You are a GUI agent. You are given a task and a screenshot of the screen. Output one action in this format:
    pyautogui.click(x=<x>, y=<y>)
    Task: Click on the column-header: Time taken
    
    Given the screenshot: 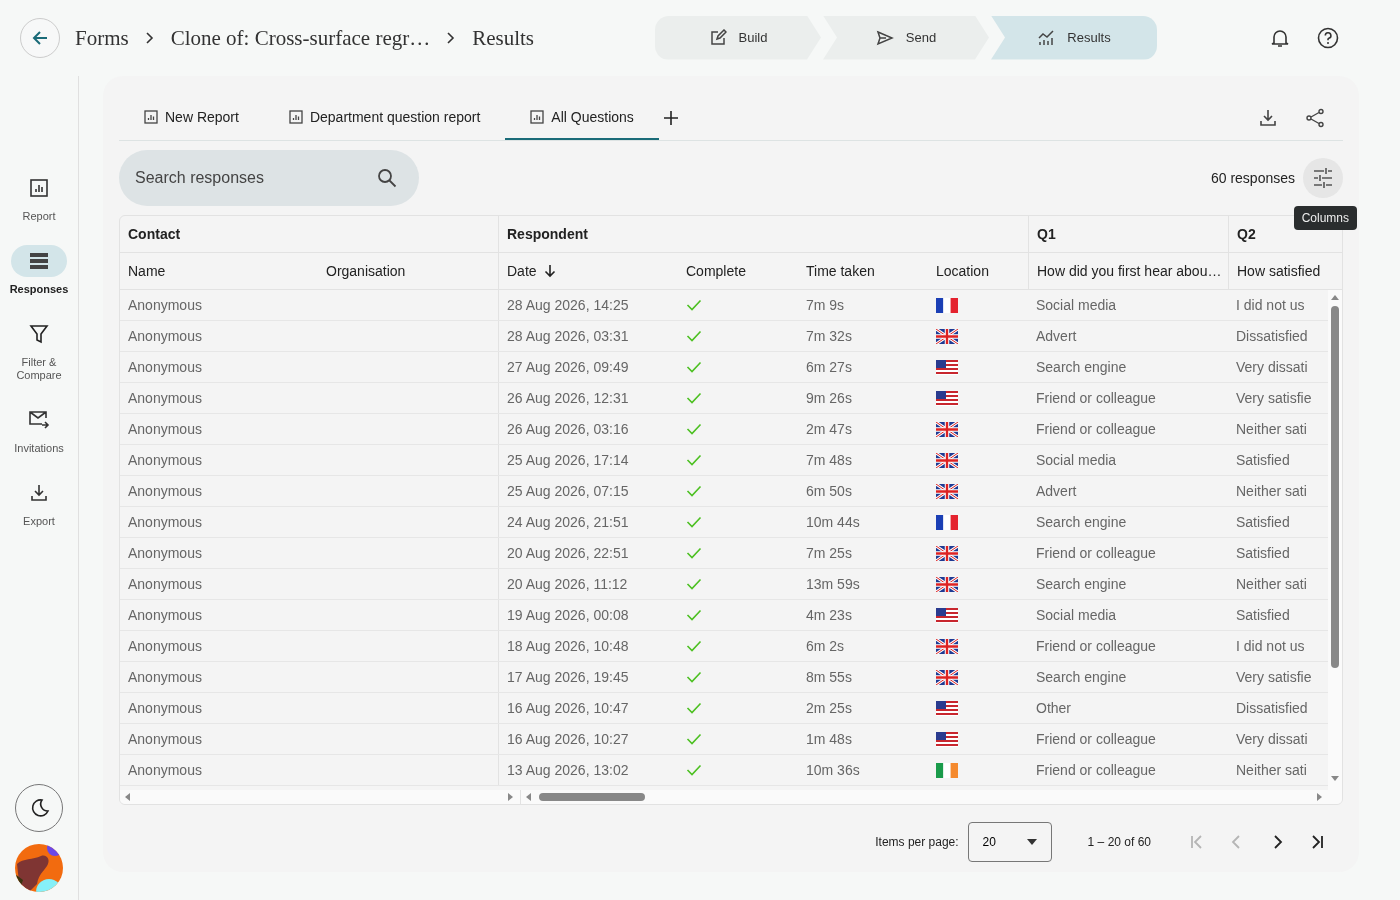 What is the action you would take?
    pyautogui.click(x=863, y=271)
    